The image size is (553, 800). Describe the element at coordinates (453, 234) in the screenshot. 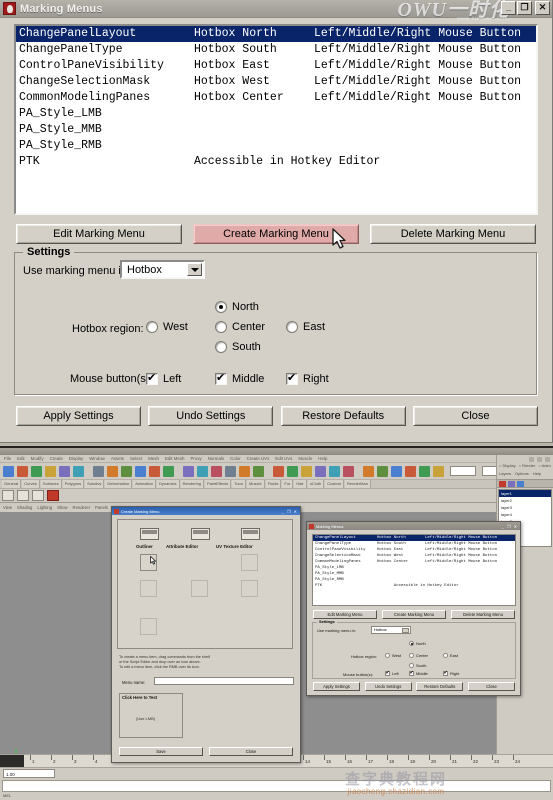

I see `delete-marking-menu-button: Delete Marking Menu` at that location.